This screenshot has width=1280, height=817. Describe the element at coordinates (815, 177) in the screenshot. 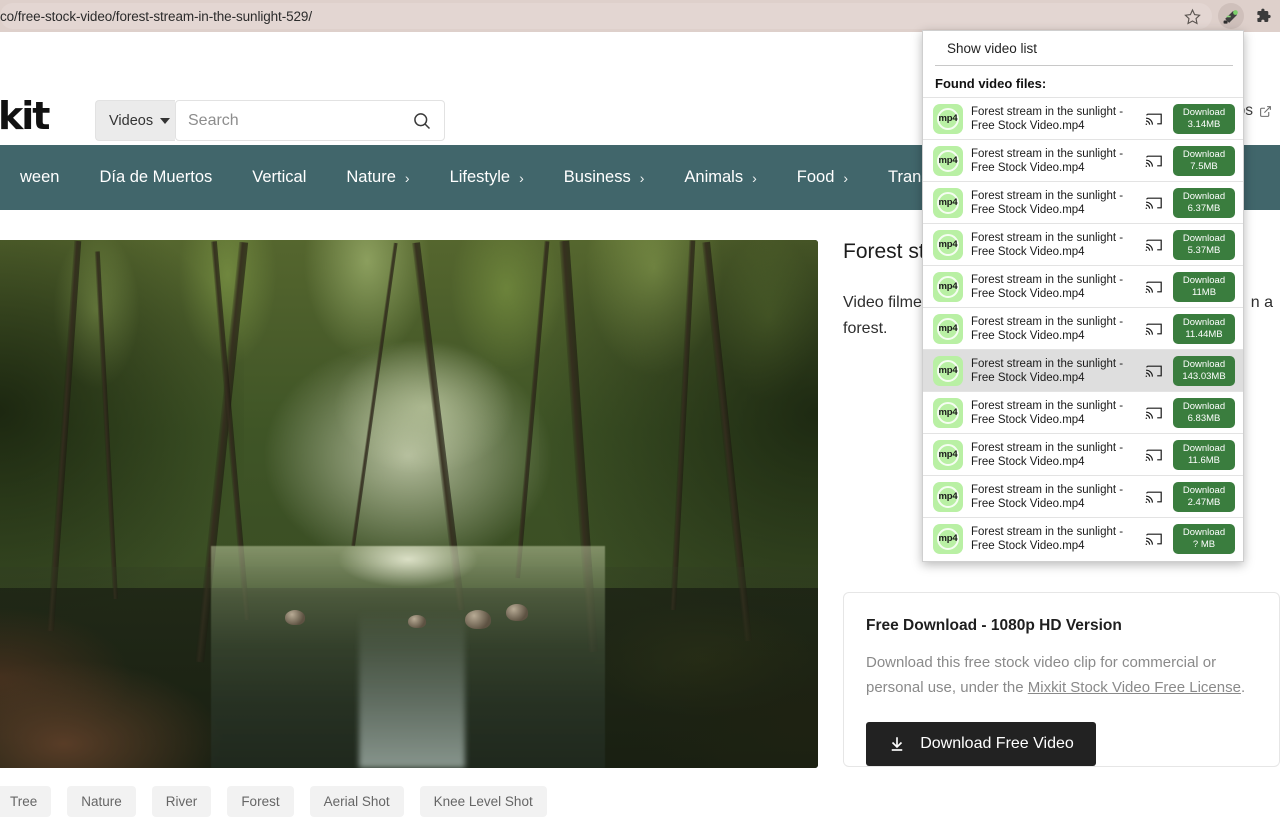

I see `cat-label: Food` at that location.